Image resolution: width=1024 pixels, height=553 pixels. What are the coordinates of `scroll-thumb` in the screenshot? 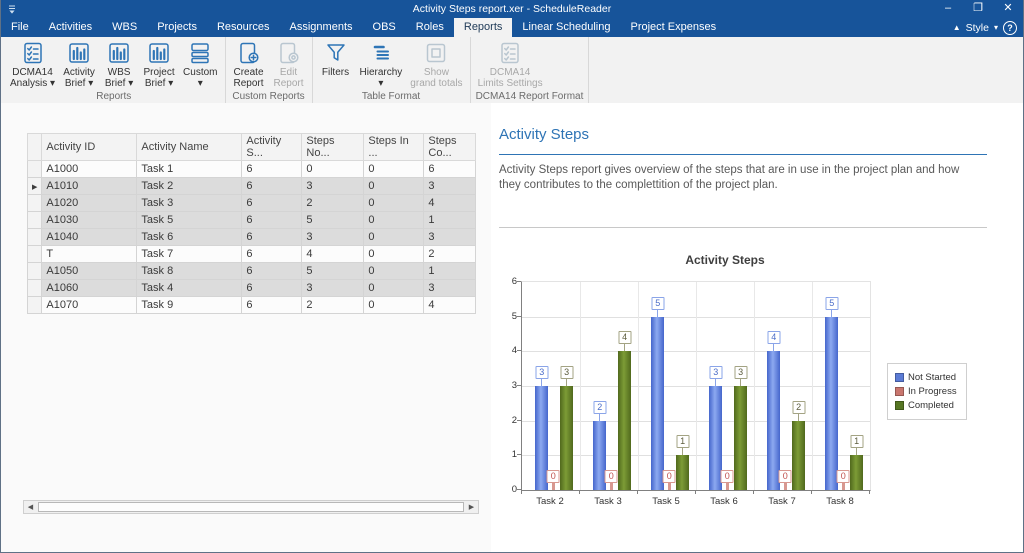 It's located at (251, 507).